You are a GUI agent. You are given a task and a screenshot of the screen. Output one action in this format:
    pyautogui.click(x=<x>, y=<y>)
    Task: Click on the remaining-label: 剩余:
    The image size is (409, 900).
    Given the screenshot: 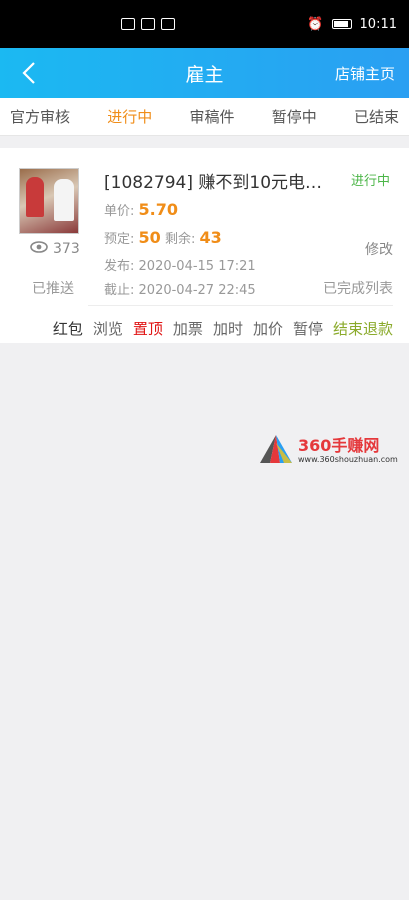 What is the action you would take?
    pyautogui.click(x=180, y=239)
    